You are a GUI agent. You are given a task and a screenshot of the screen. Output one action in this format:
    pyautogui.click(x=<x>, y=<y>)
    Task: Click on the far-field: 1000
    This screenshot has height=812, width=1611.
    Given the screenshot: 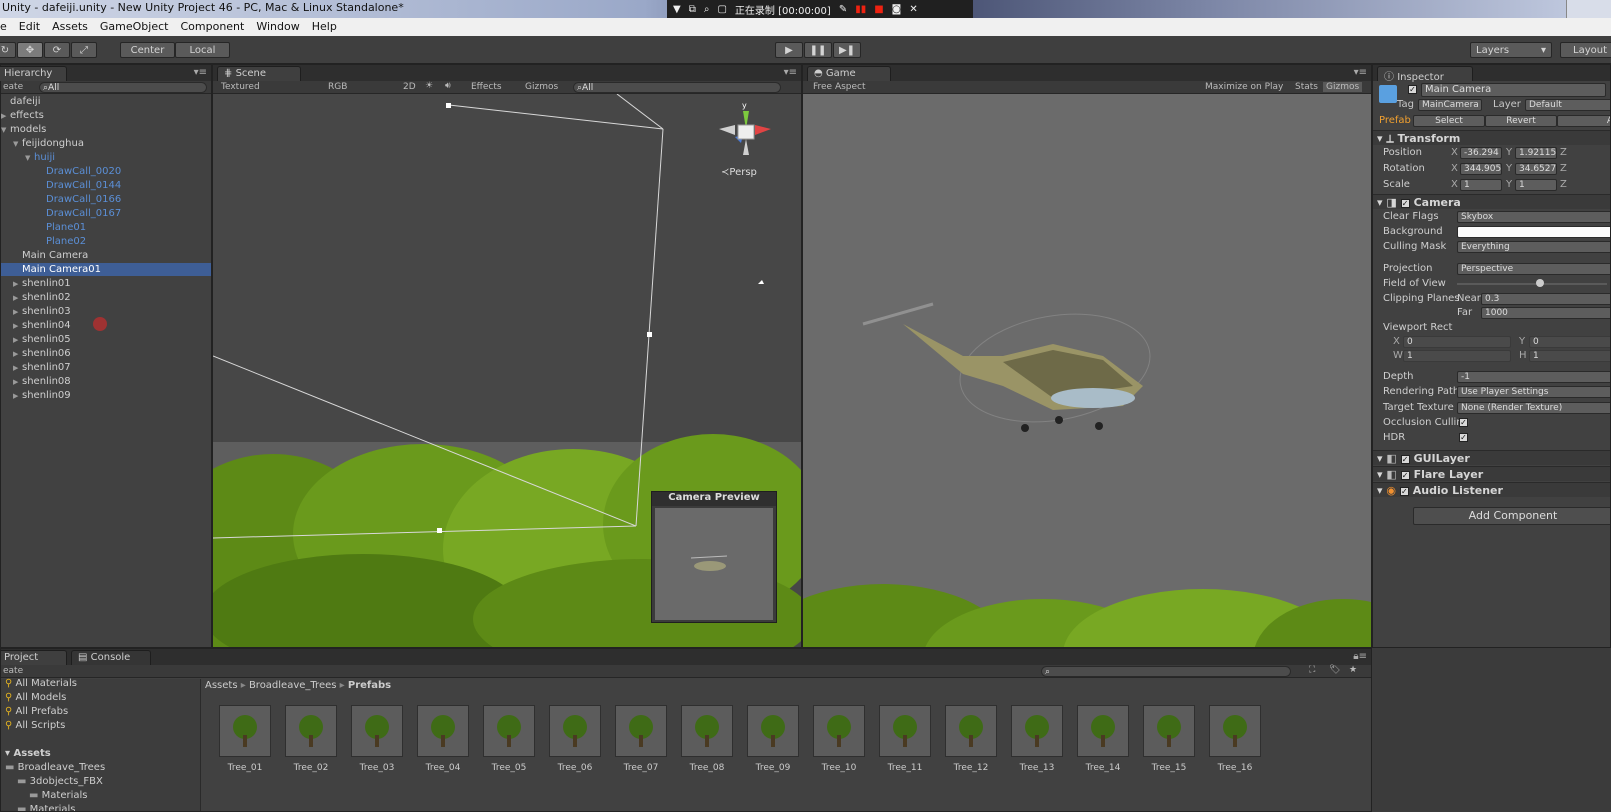 What is the action you would take?
    pyautogui.click(x=1545, y=313)
    